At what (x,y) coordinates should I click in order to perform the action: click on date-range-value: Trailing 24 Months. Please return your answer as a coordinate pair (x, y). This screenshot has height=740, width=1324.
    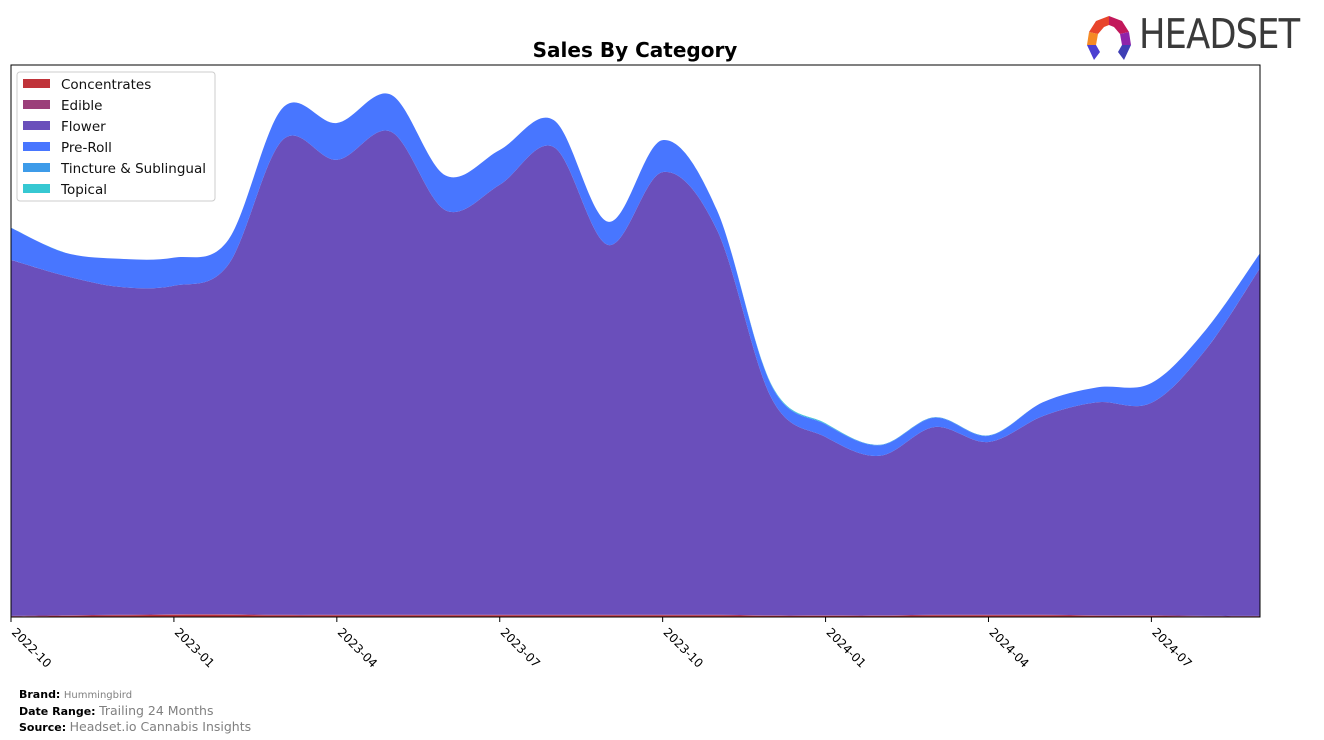
    Looking at the image, I should click on (156, 710).